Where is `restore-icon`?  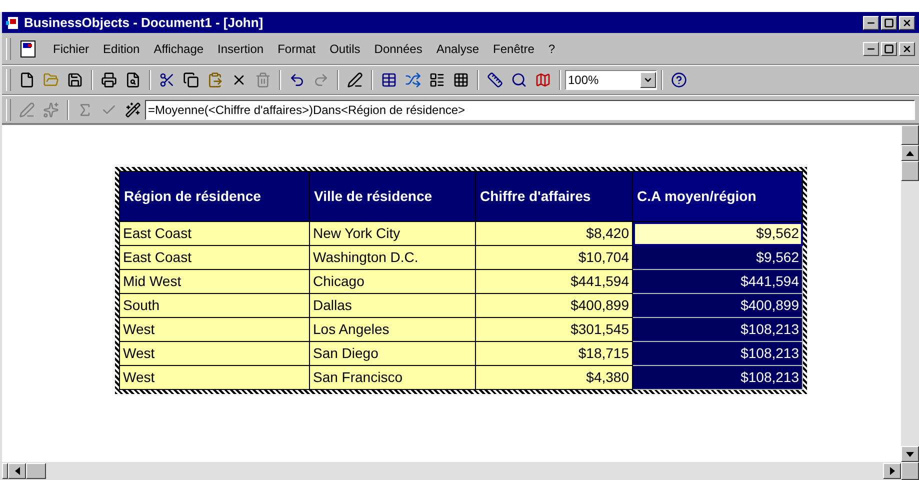
restore-icon is located at coordinates (889, 49).